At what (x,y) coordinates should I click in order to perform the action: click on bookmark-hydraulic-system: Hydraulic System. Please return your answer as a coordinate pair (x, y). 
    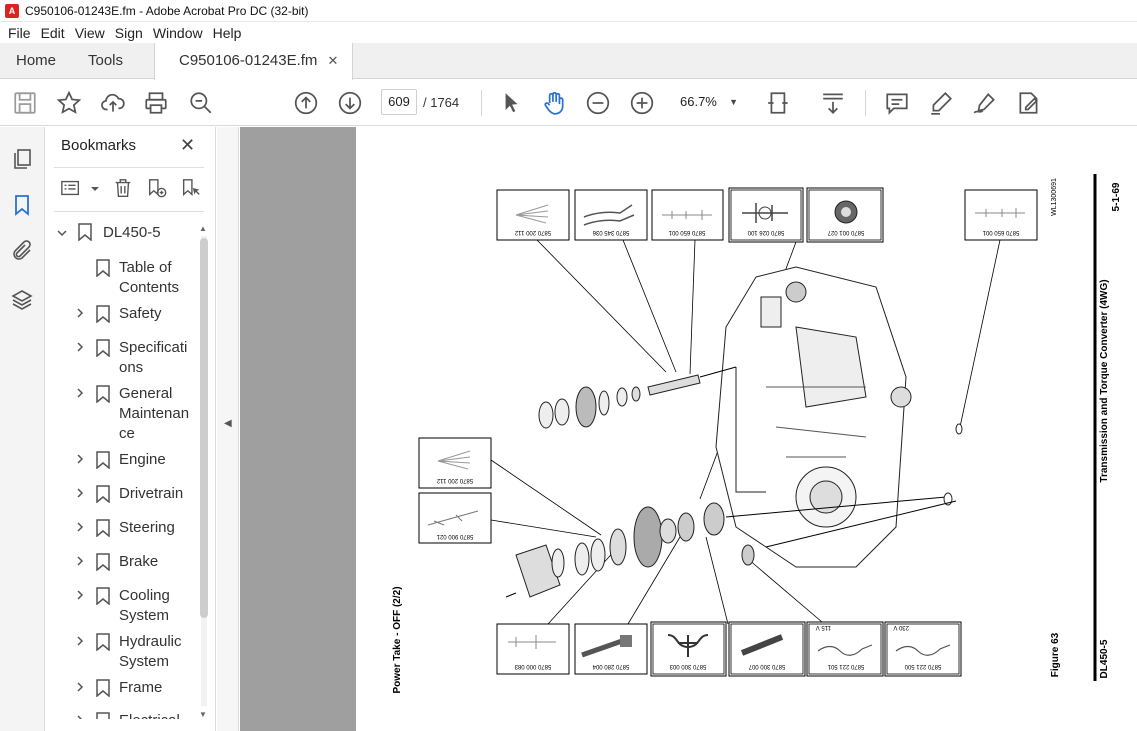
    Looking at the image, I should click on (122, 651).